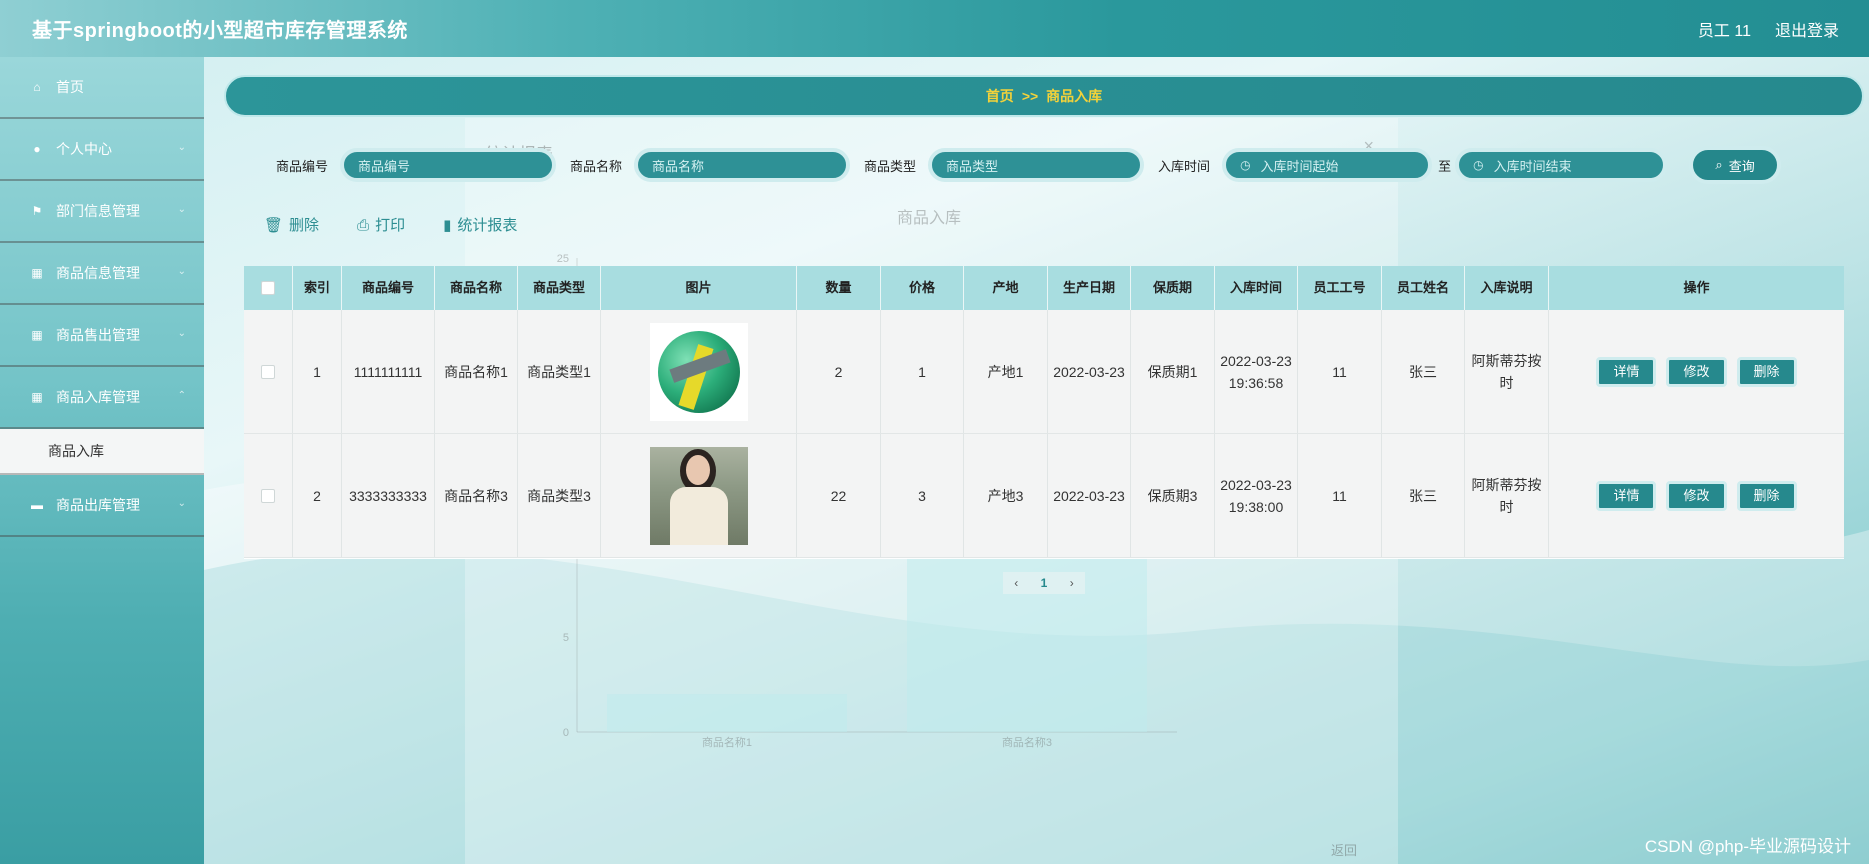 This screenshot has width=1869, height=864. I want to click on header-cell: 入库说明, so click(1507, 288).